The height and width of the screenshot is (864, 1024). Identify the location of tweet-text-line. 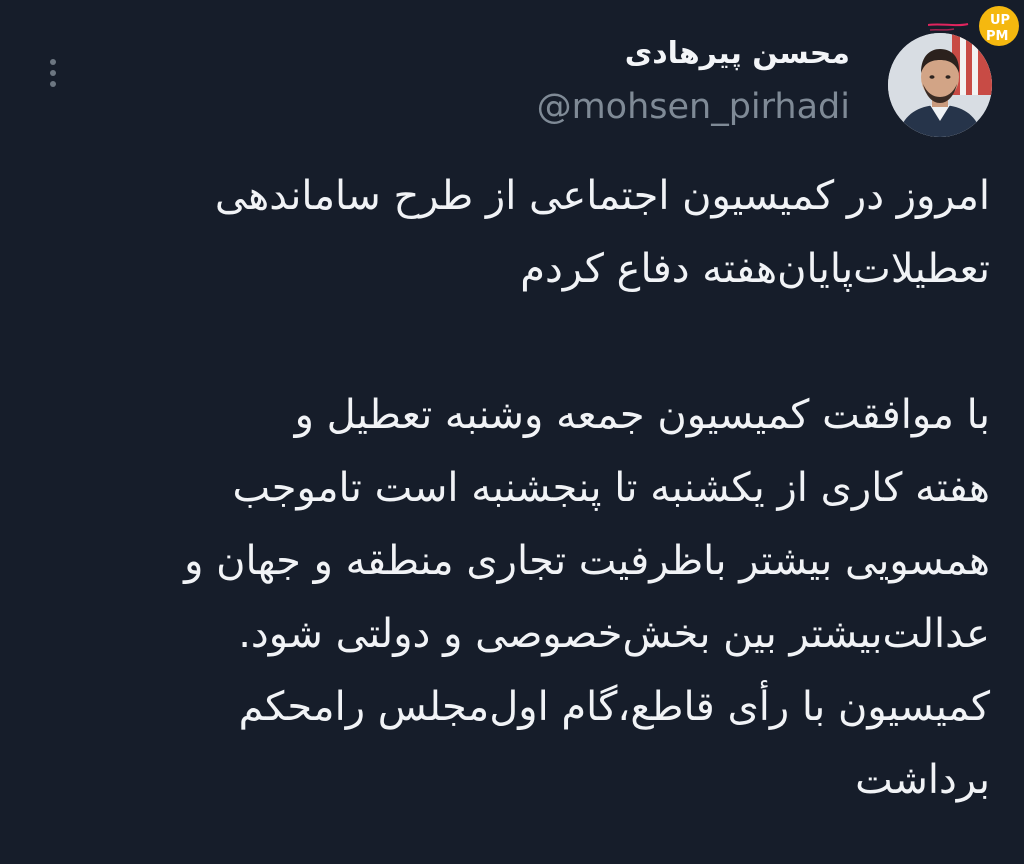
(515, 342).